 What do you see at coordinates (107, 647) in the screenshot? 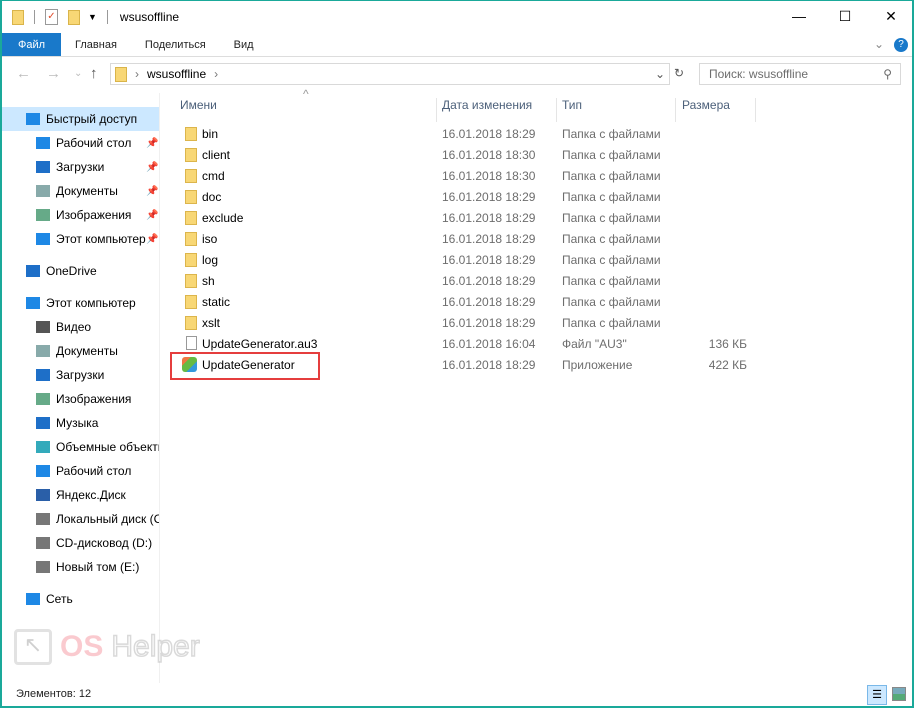
I see `watermark-logo: ↖ OS Helper` at bounding box center [107, 647].